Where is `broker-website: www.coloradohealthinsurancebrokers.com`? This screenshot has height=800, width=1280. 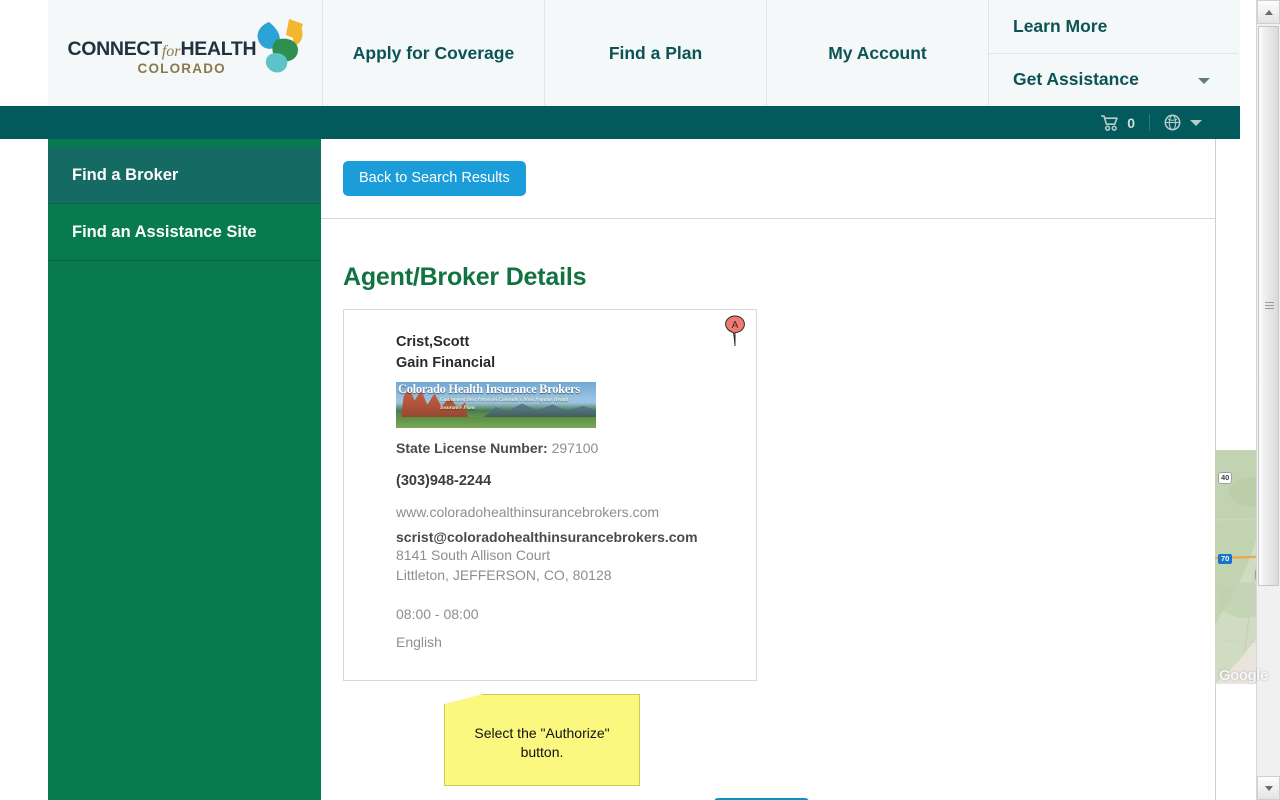 broker-website: www.coloradohealthinsurancebrokers.com is located at coordinates (576, 512).